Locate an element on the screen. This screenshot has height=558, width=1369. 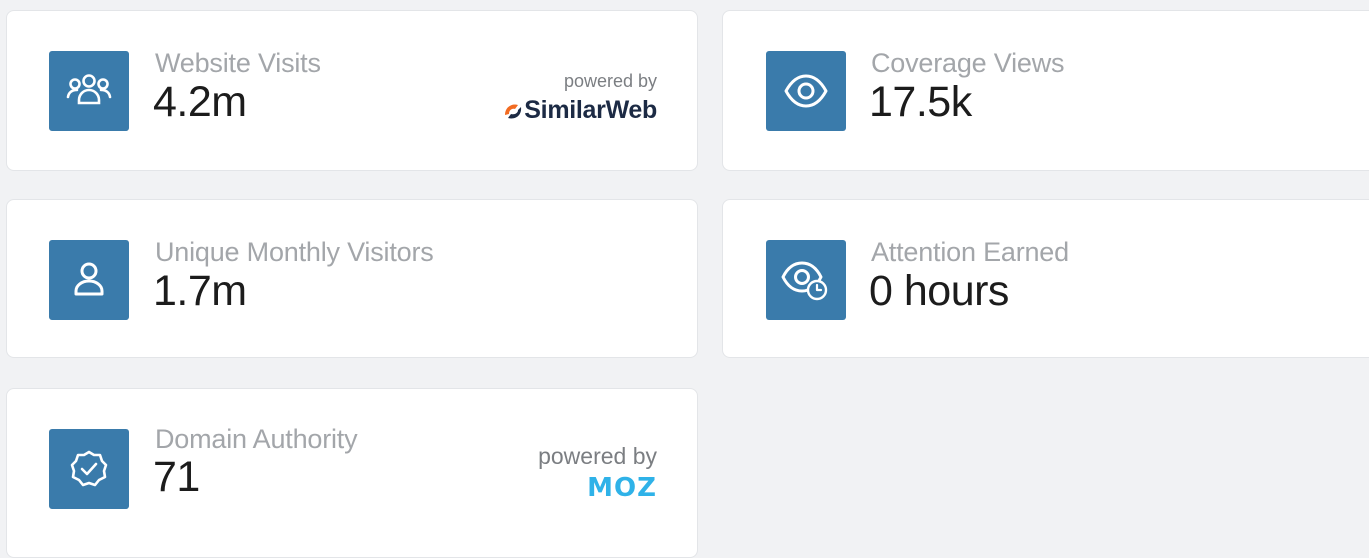
stat-value: 0 hours is located at coordinates (939, 291).